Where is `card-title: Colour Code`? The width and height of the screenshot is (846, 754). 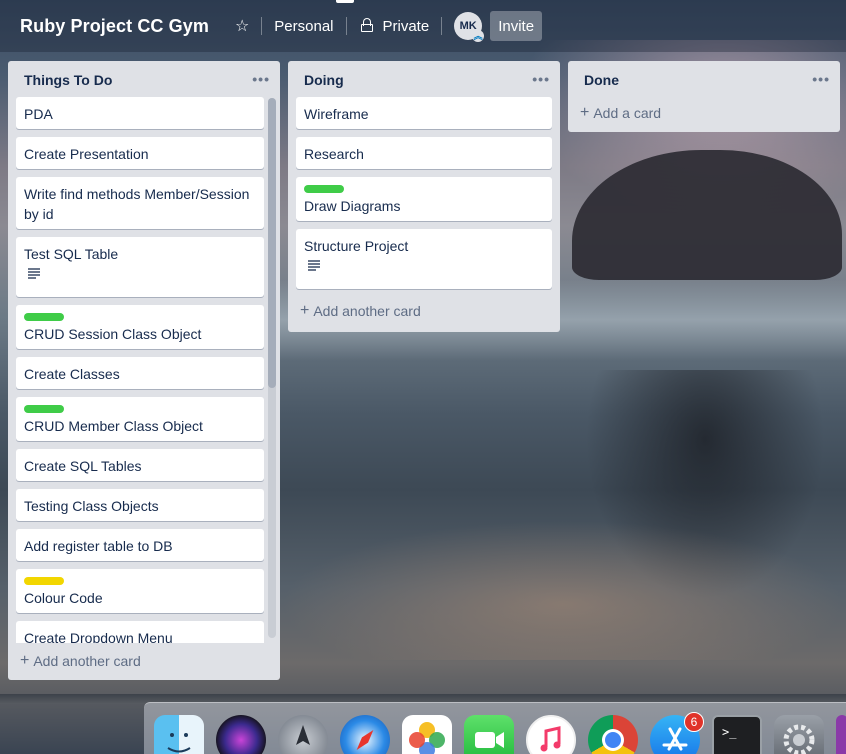
card-title: Colour Code is located at coordinates (63, 598).